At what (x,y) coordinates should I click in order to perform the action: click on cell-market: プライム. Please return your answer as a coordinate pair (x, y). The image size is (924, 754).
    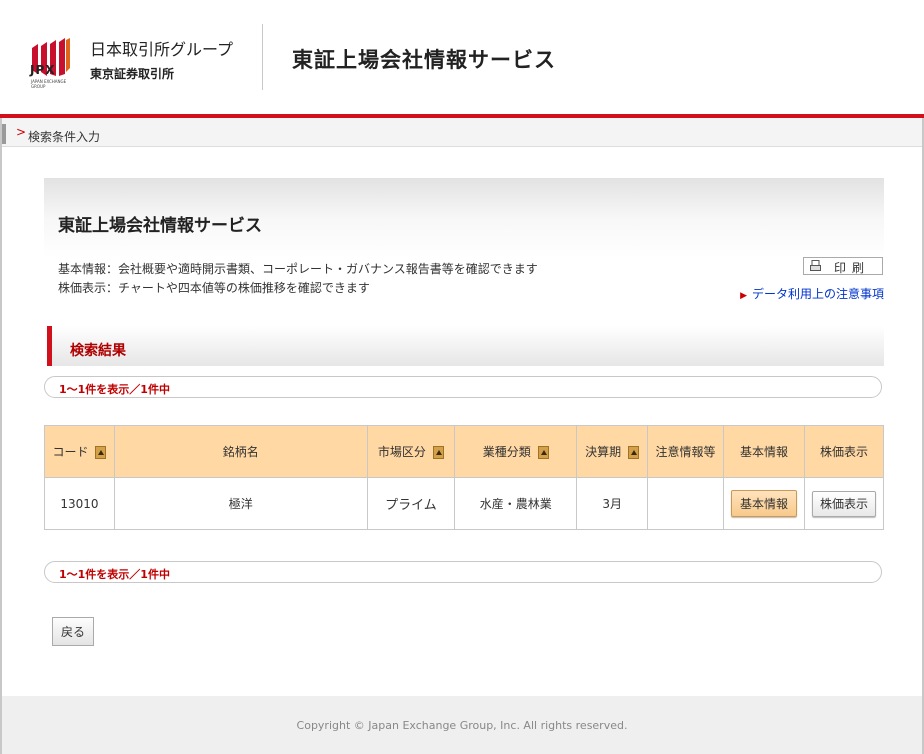
    Looking at the image, I should click on (411, 503).